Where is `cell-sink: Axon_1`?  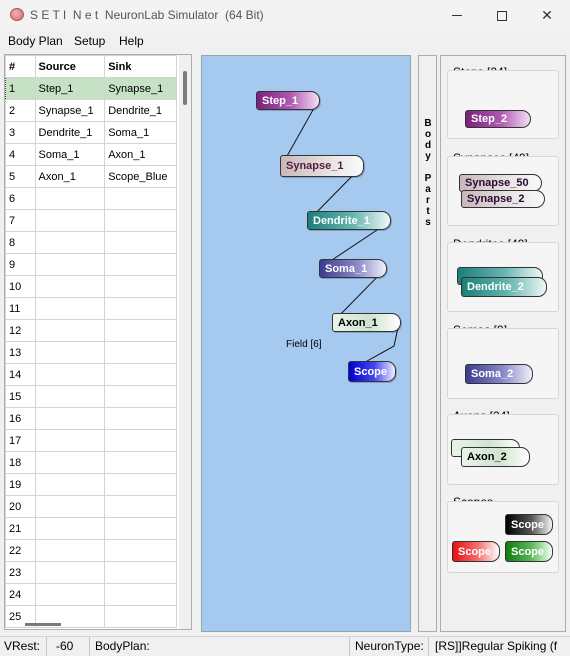
cell-sink: Axon_1 is located at coordinates (140, 154).